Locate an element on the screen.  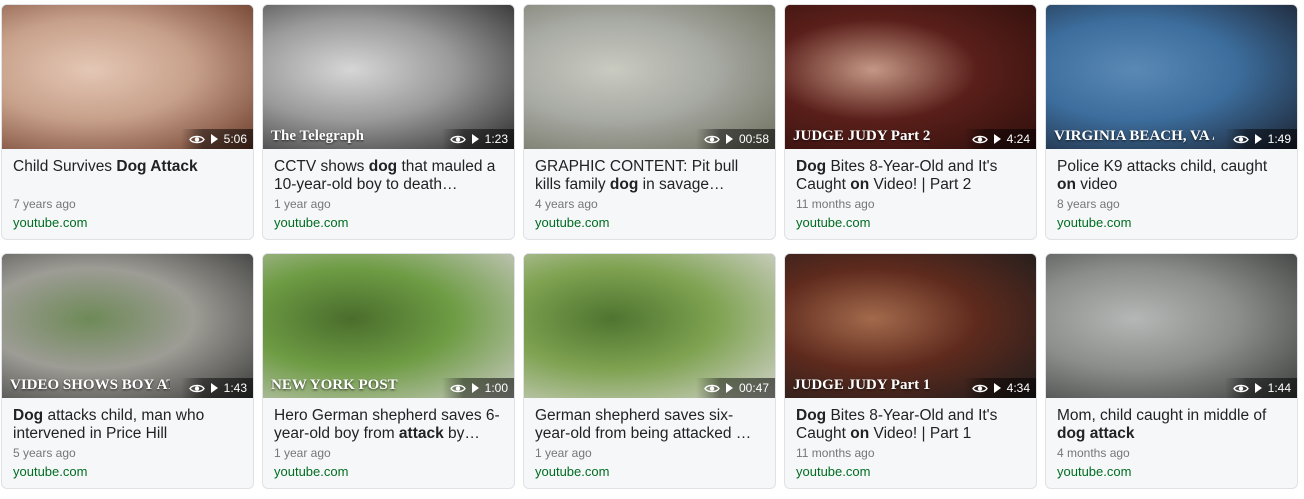
video-thumbnail: 1:44 is located at coordinates (1171, 326).